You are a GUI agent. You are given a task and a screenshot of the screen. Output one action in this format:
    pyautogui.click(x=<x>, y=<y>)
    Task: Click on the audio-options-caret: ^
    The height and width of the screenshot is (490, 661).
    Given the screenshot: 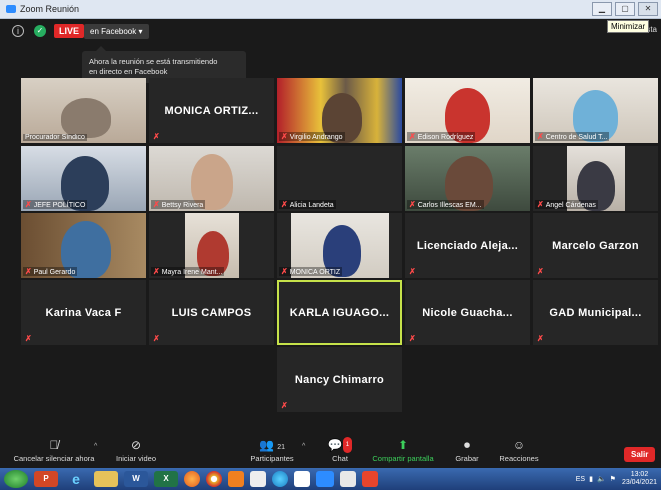 What is the action you would take?
    pyautogui.click(x=95, y=446)
    